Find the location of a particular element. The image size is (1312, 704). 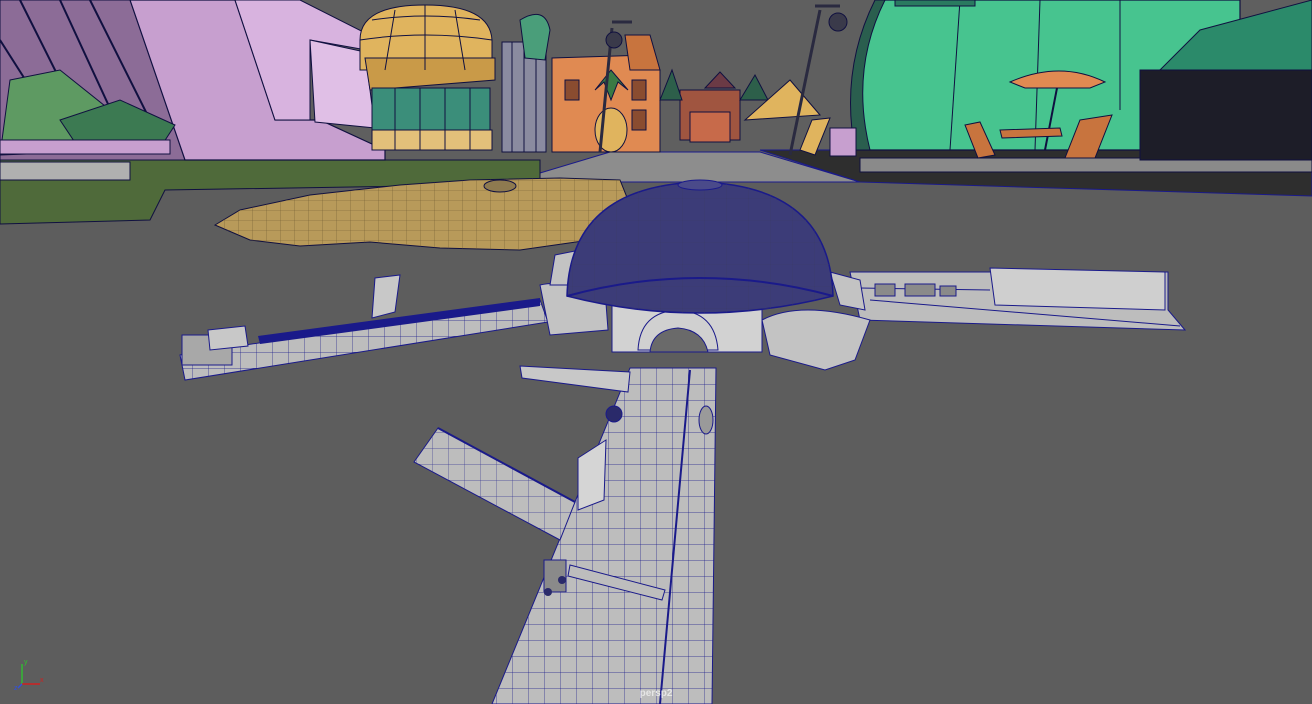

pink-building is located at coordinates (198, 80).